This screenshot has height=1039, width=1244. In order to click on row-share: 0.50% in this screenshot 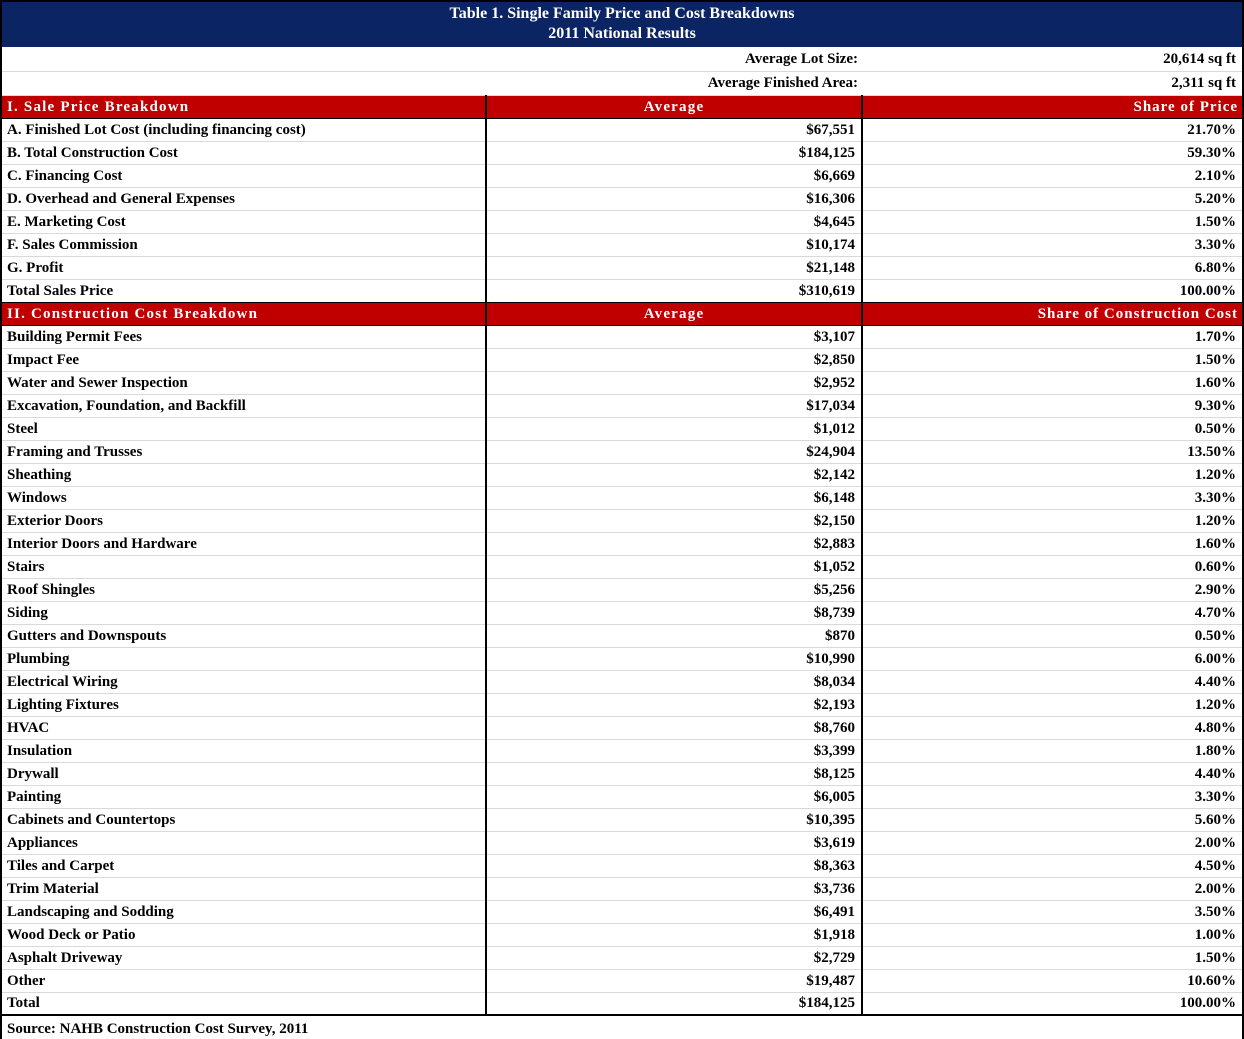, I will do `click(1051, 429)`.